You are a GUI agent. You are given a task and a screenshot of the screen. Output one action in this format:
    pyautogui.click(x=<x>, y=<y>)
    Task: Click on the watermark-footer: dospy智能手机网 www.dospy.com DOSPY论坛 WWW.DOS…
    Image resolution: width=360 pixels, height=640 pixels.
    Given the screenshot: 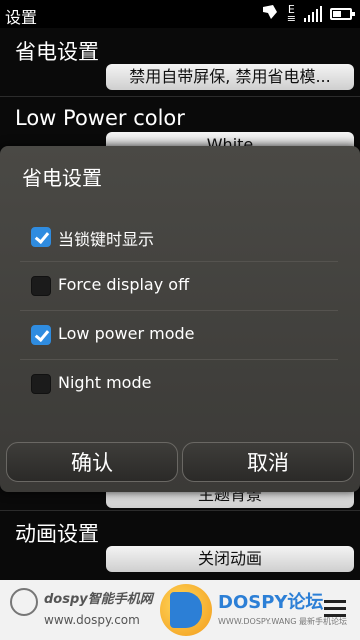 What is the action you would take?
    pyautogui.click(x=180, y=610)
    